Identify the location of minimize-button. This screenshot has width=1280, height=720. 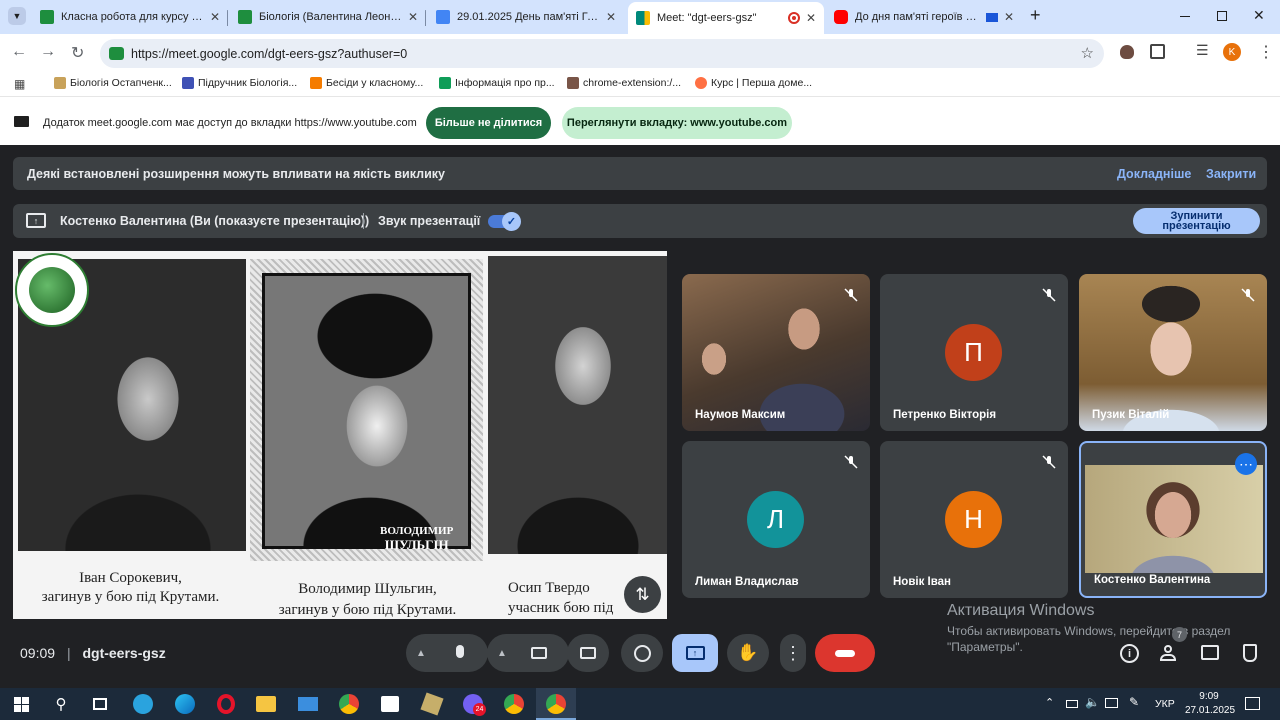
(1185, 16).